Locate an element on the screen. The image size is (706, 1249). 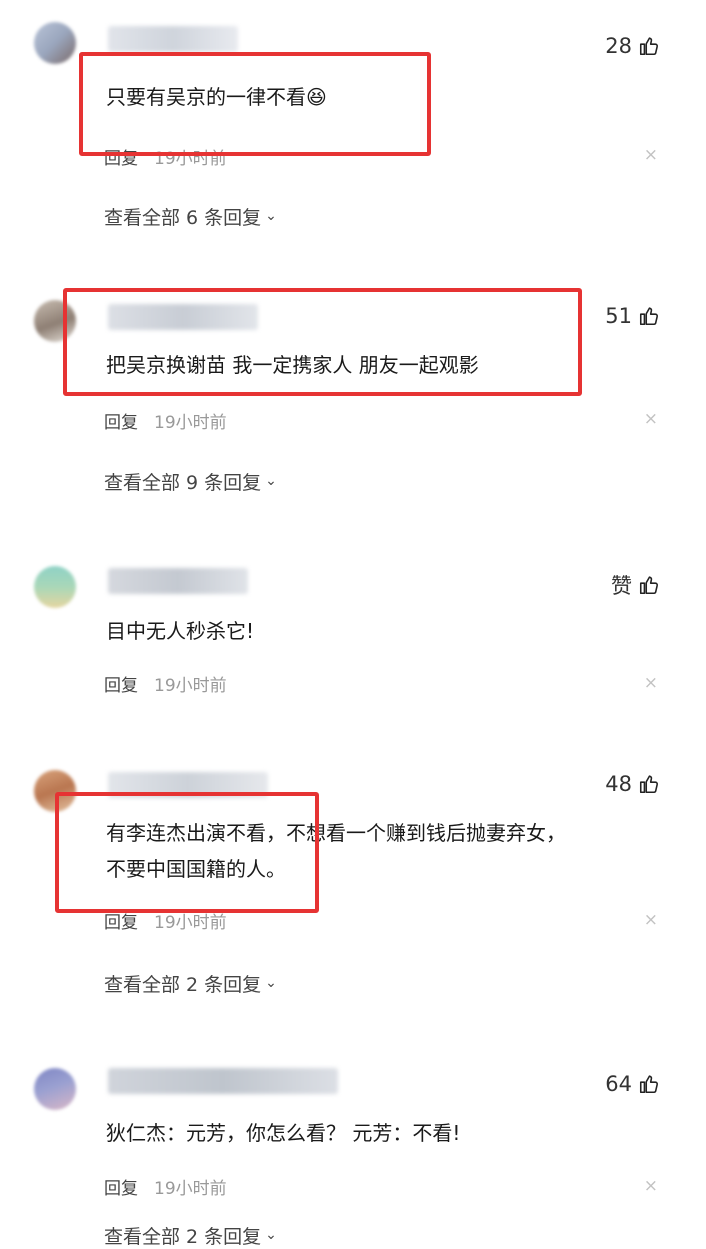
view-replies-link: 查看全部 6 条回复 ⌄ is located at coordinates (190, 216).